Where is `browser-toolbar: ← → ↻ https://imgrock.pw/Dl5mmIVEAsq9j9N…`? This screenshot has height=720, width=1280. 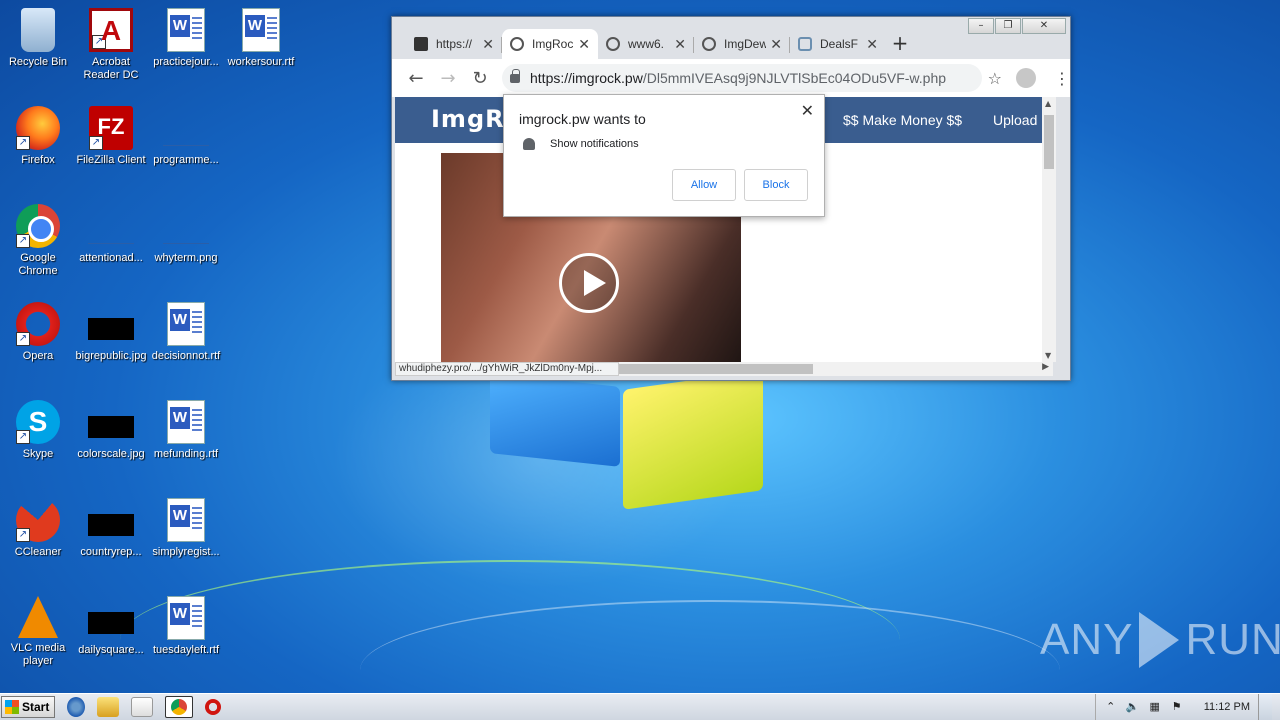
browser-toolbar: ← → ↻ https://imgrock.pw/Dl5mmIVEAsq9j9N… is located at coordinates (731, 78).